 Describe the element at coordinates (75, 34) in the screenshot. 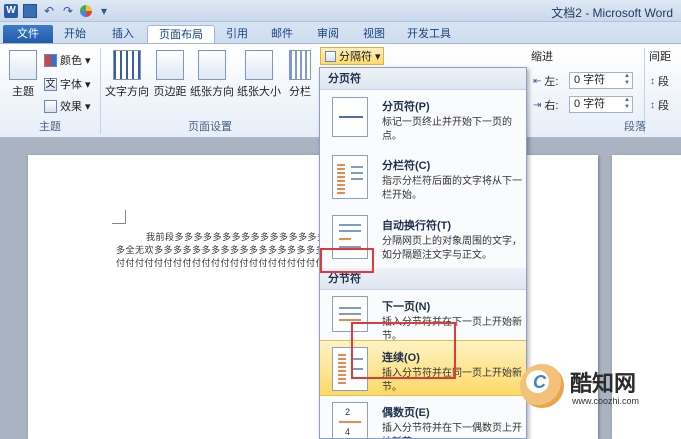

I see `tab-home: 开始` at that location.